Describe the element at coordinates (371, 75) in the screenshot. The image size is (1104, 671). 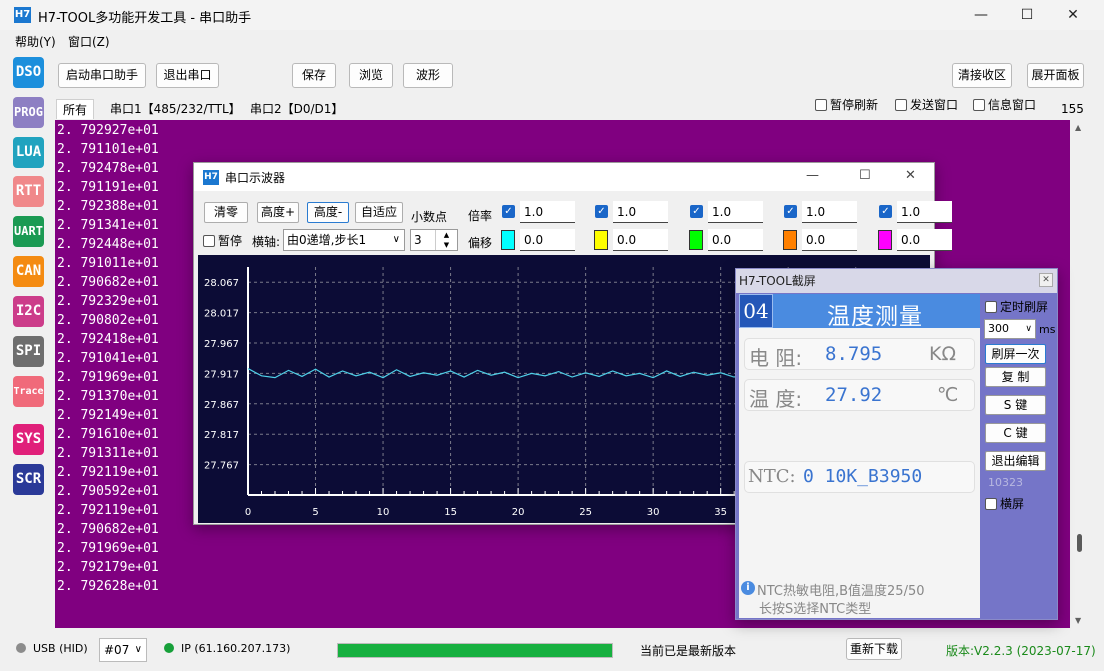
I see `browse-button: 浏览` at that location.